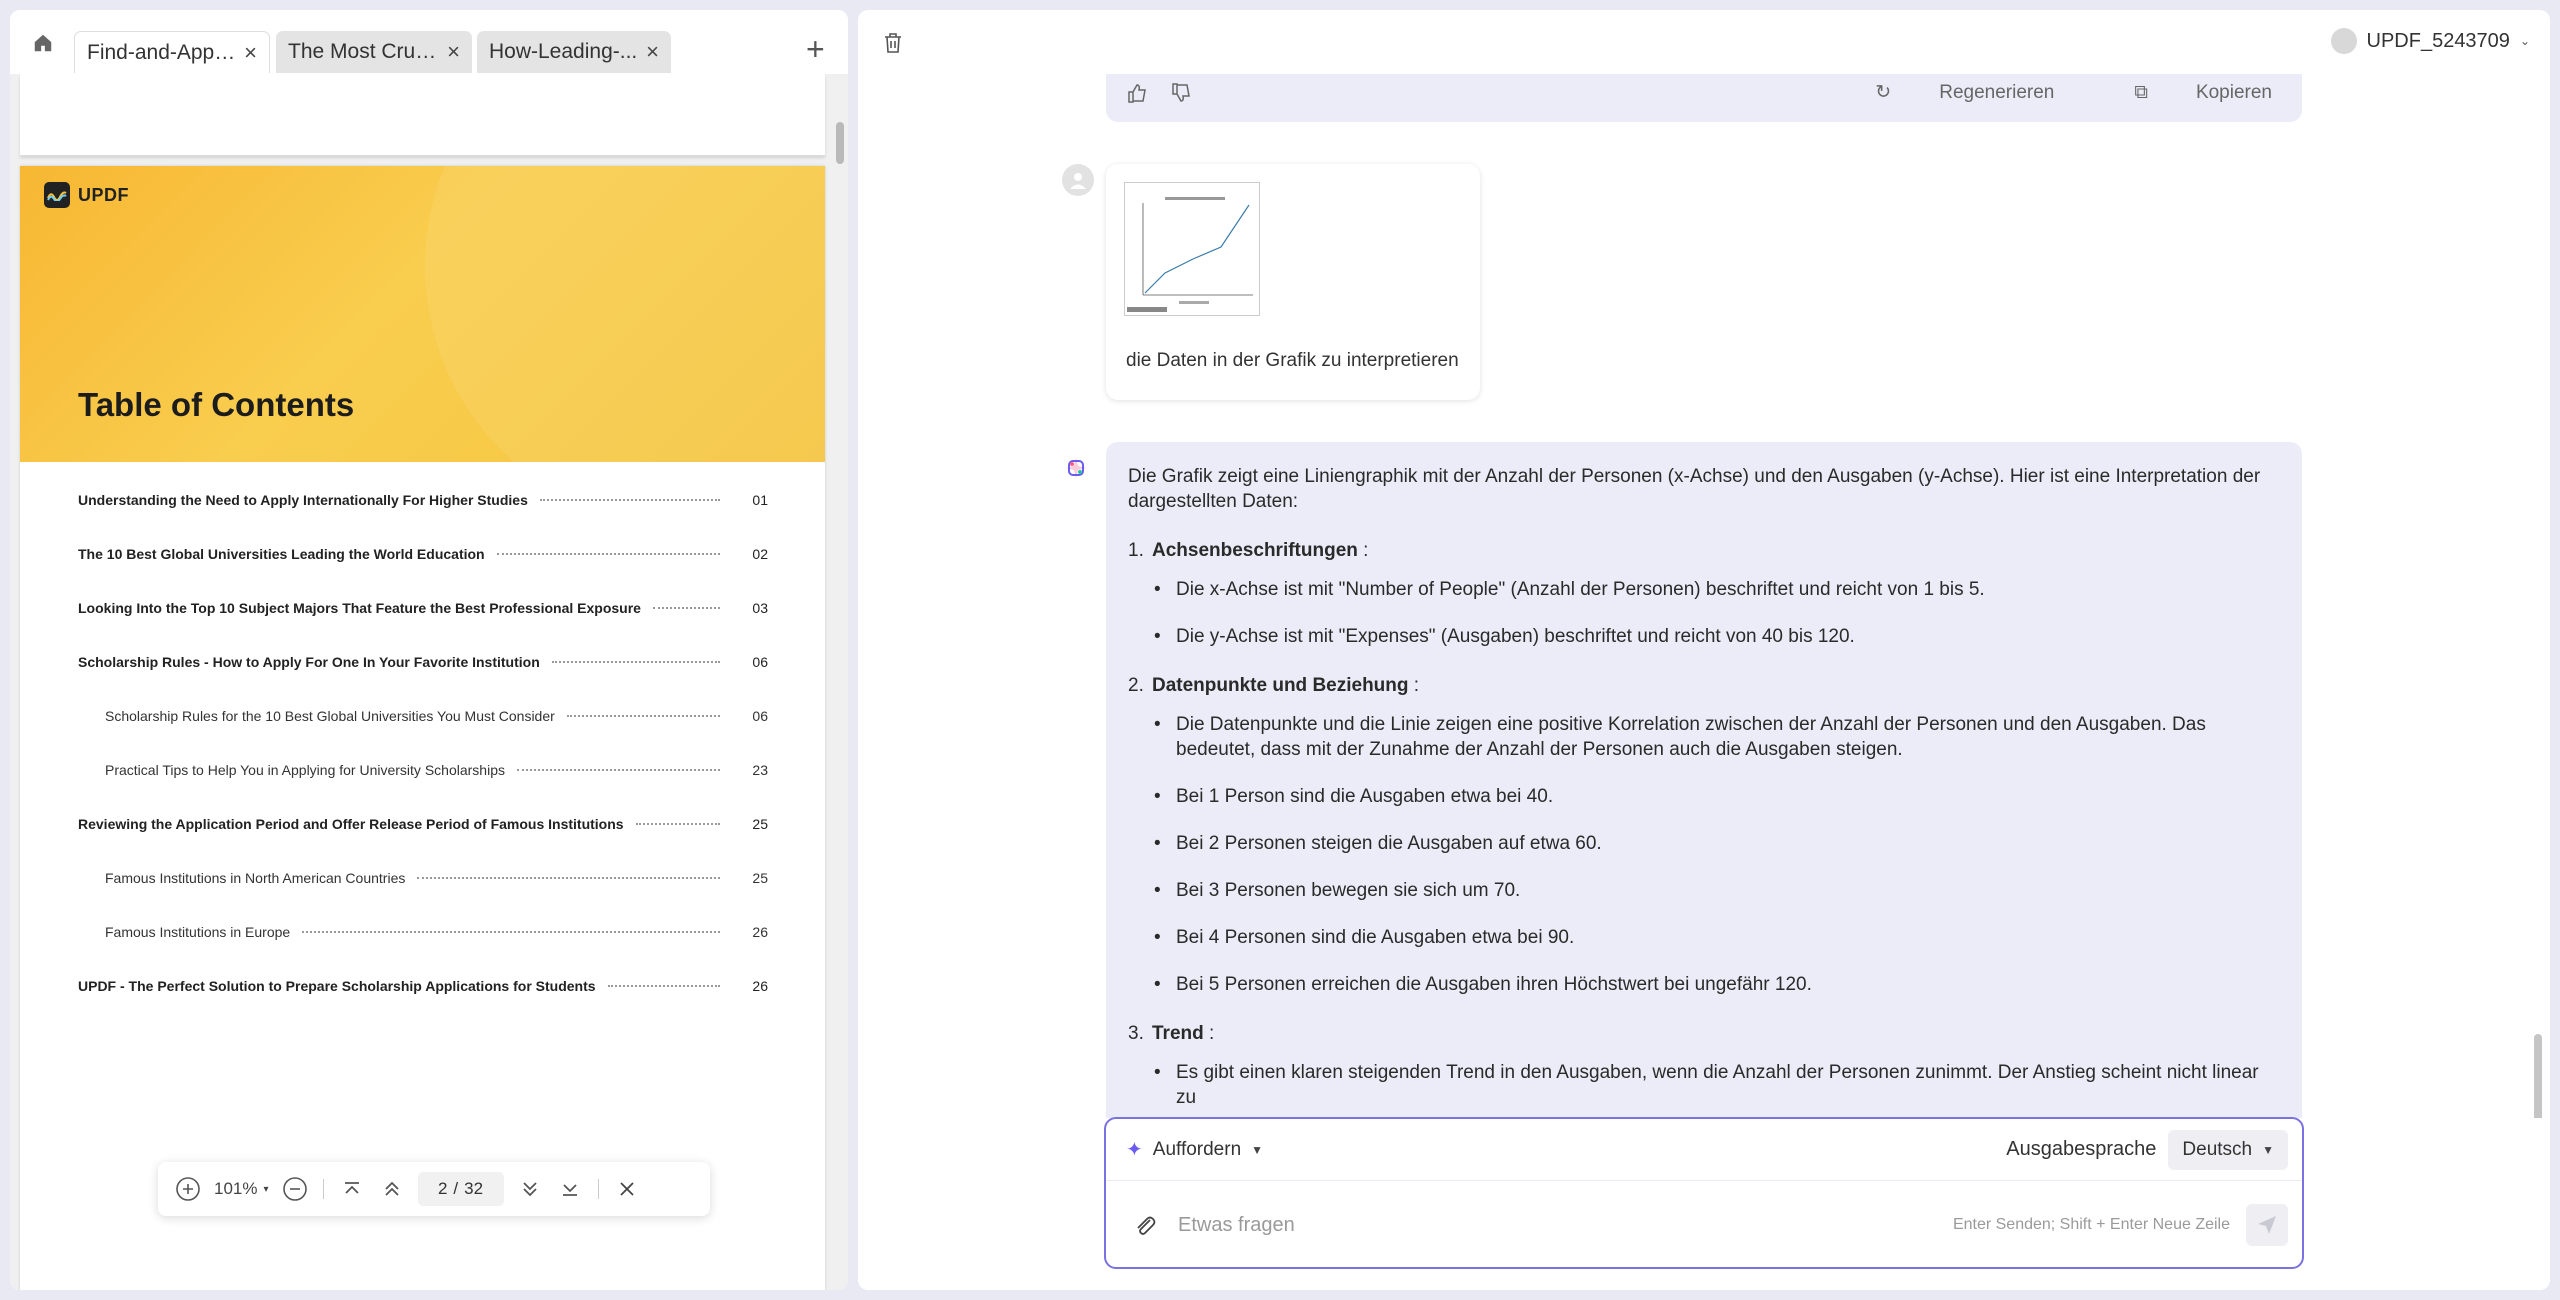  Describe the element at coordinates (1181, 93) in the screenshot. I see `thumbs-down-icon` at that location.